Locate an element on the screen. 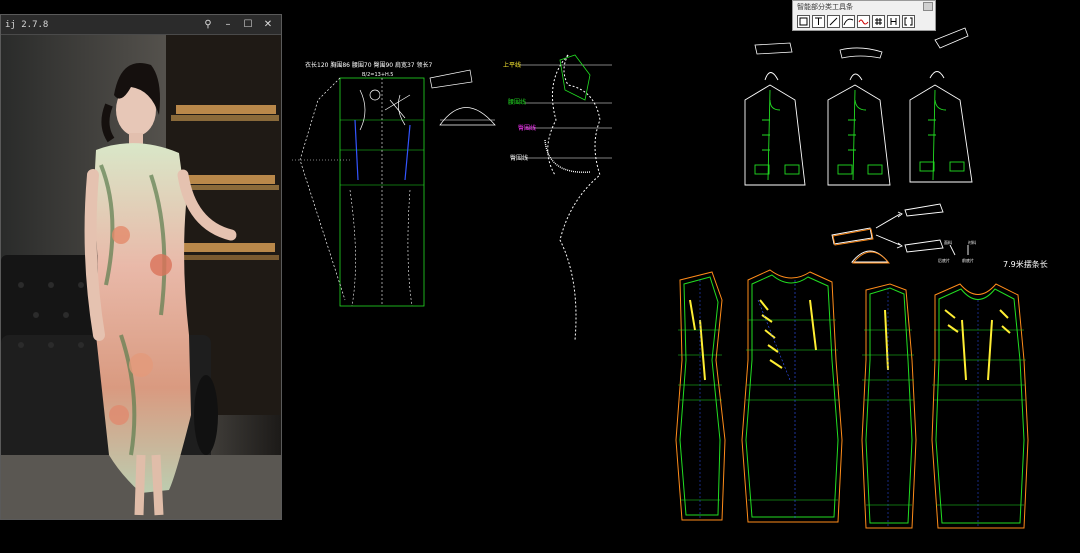 Image resolution: width=1080 pixels, height=553 pixels. jacket-views is located at coordinates (858, 128).